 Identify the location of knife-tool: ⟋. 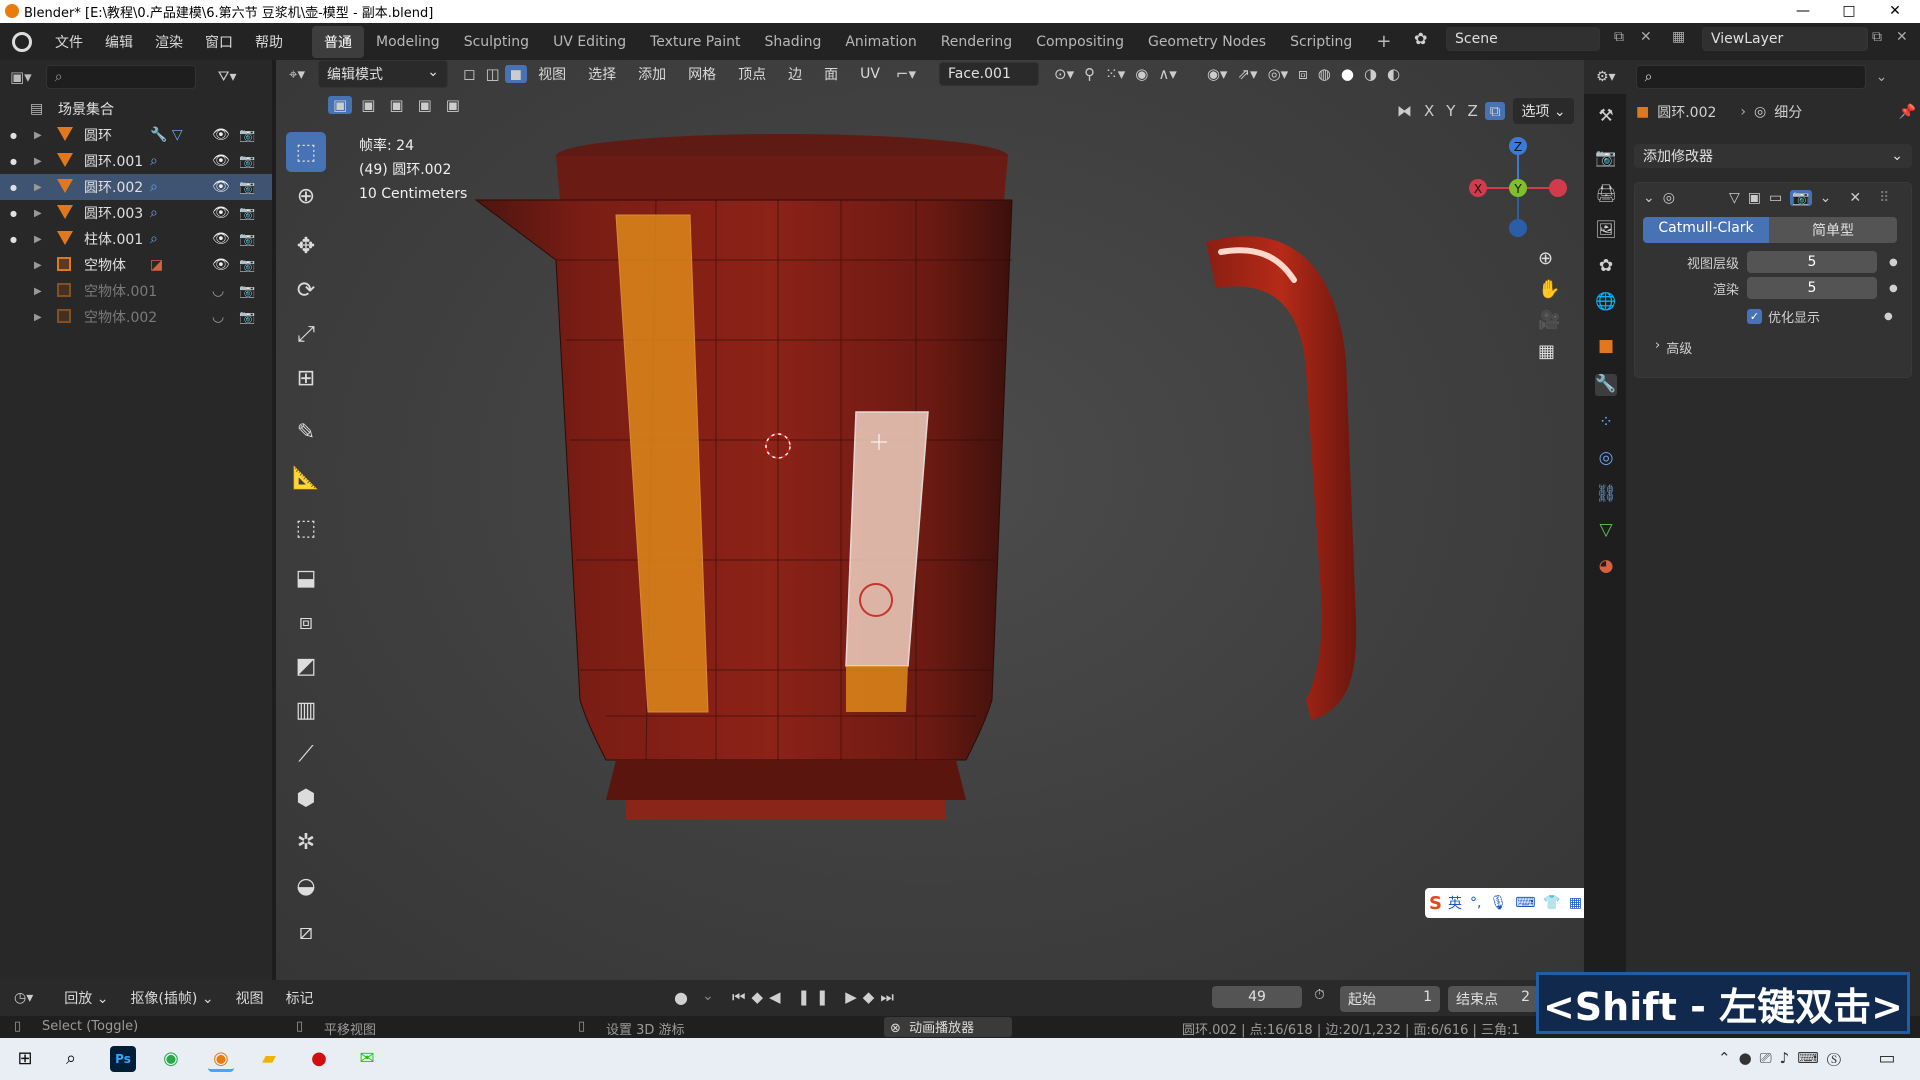
(306, 754).